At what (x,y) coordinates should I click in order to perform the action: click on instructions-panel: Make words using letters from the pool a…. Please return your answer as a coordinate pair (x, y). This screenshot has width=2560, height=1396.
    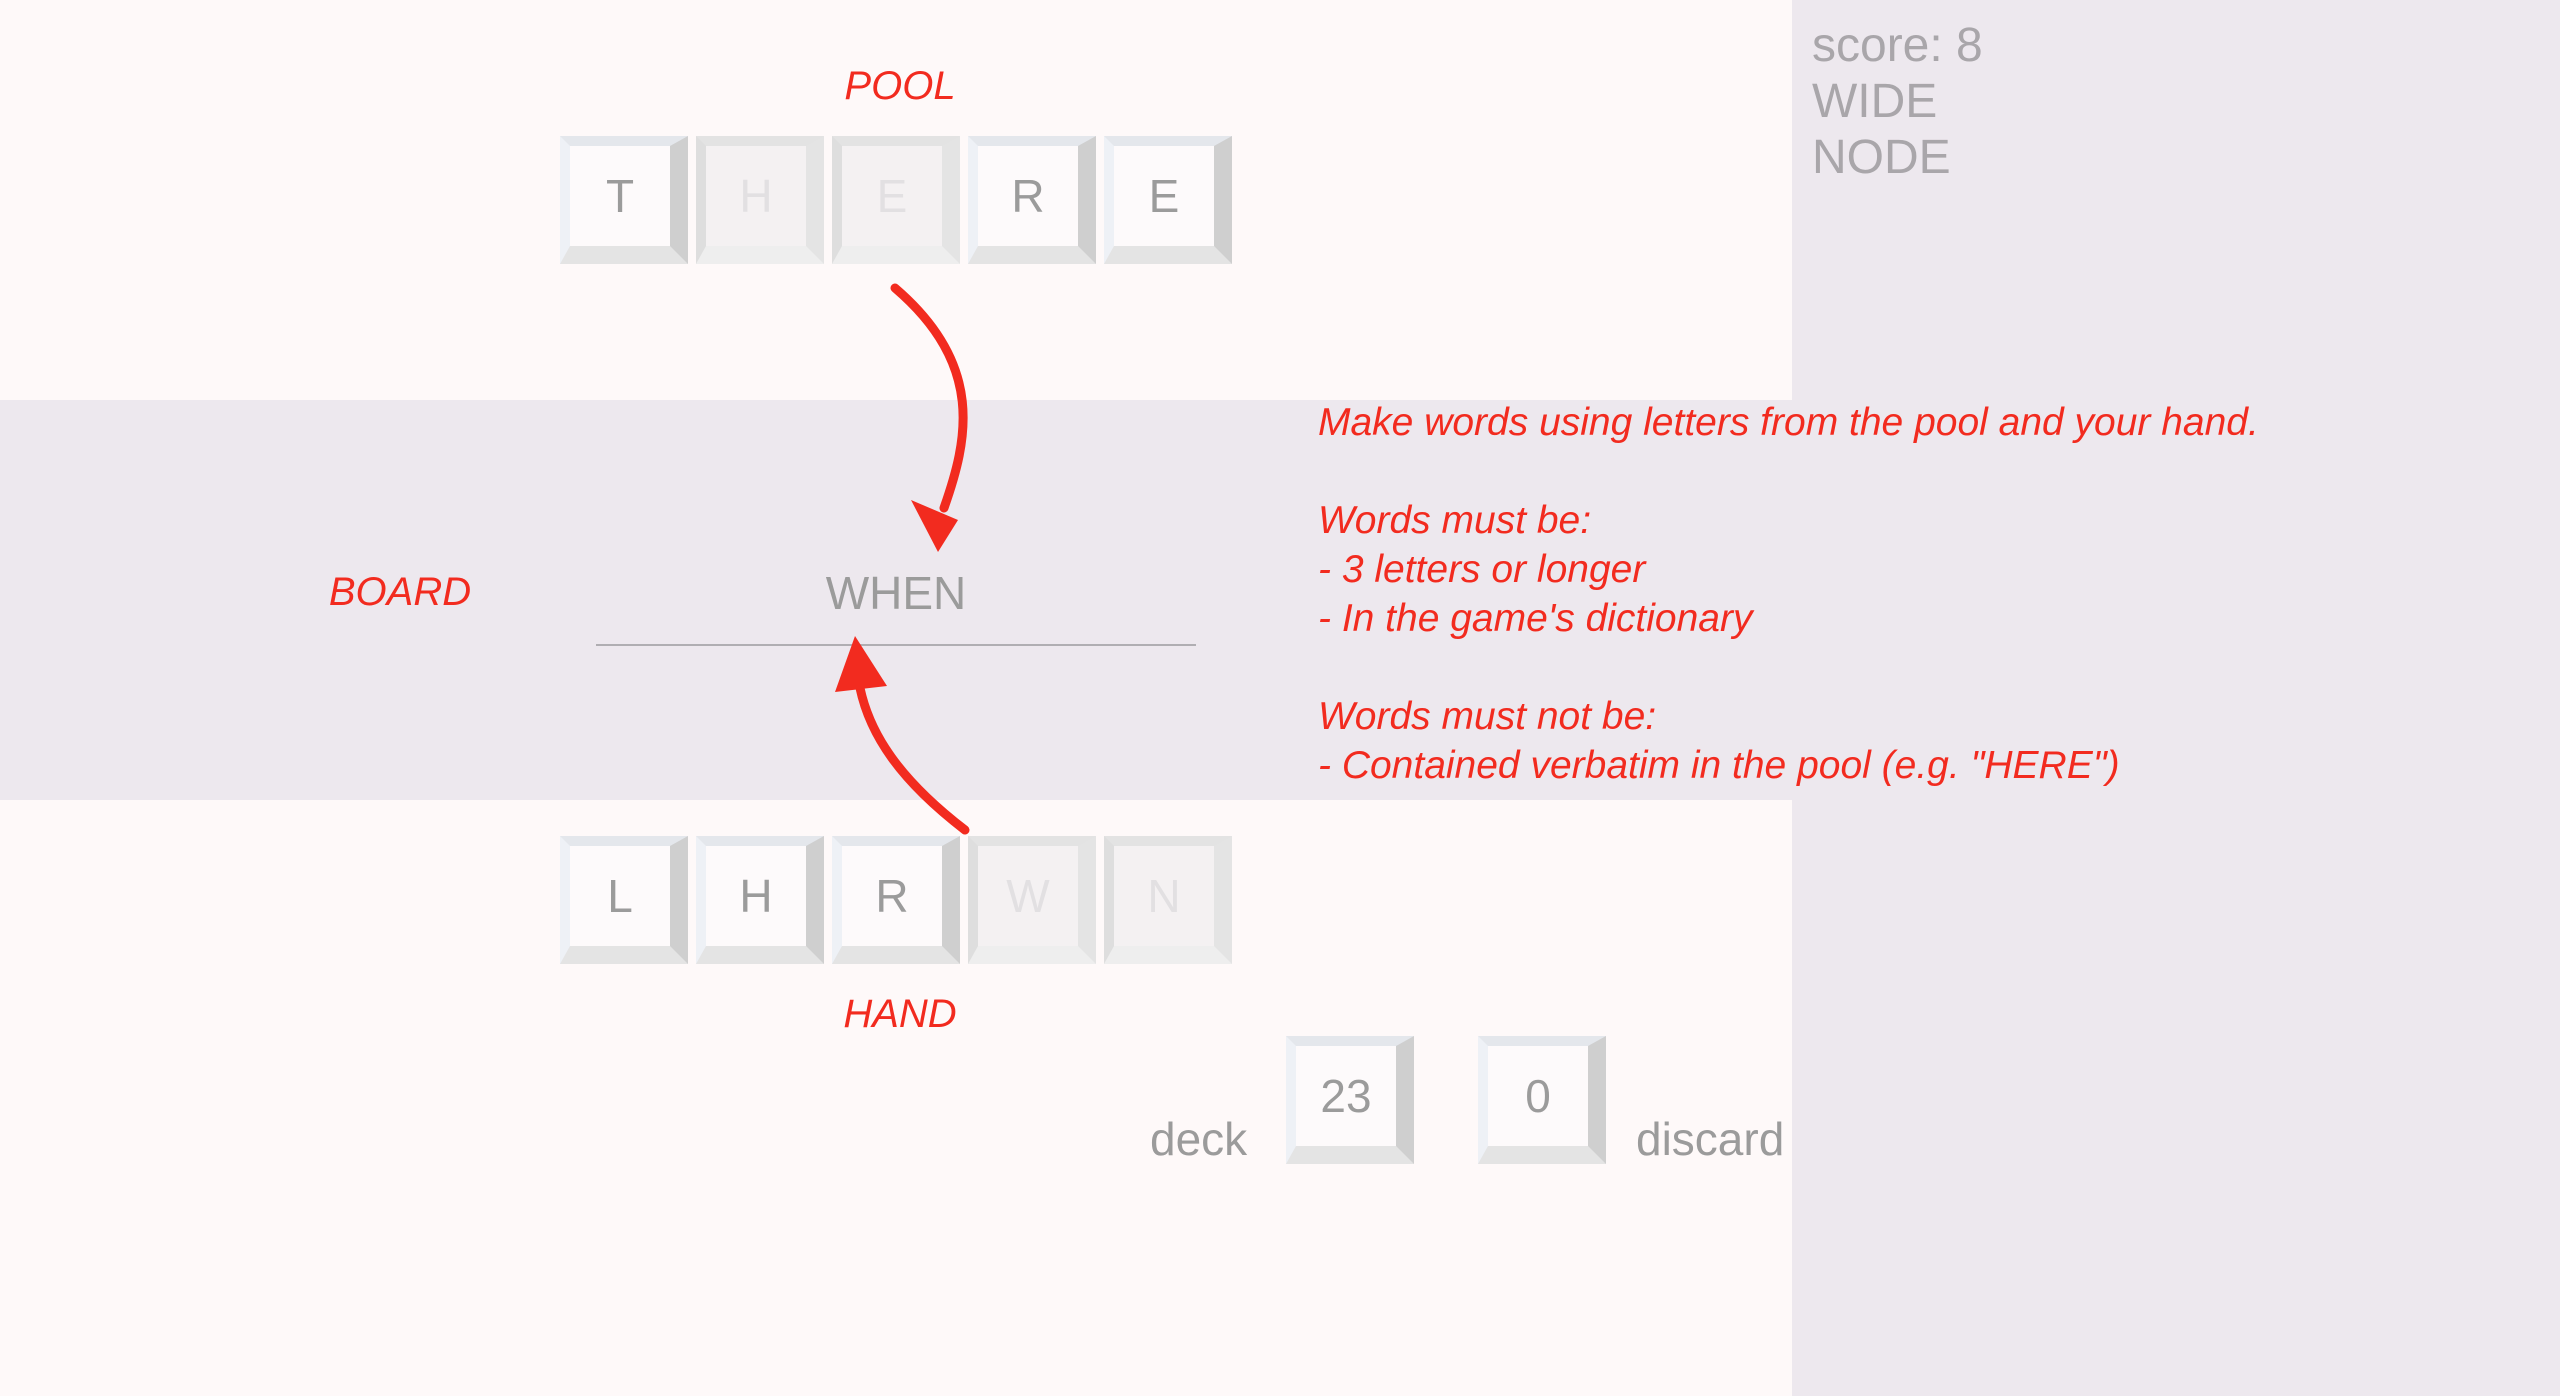
    Looking at the image, I should click on (1788, 594).